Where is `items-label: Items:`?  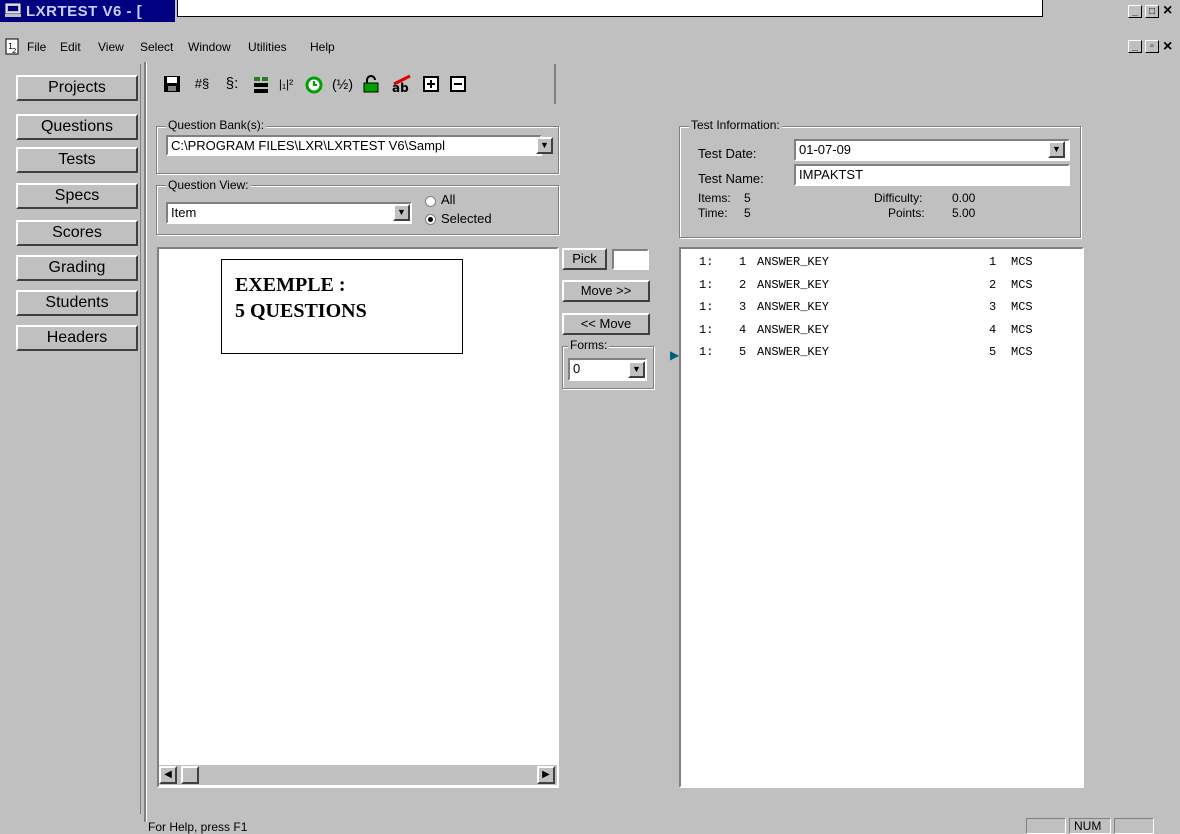
items-label: Items: is located at coordinates (714, 198).